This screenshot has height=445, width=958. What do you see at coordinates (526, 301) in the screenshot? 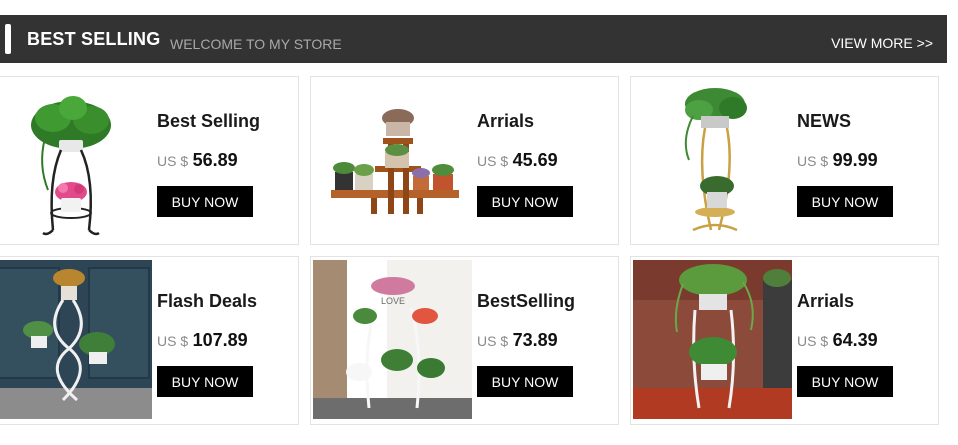
I see `product-name: BestSelling` at bounding box center [526, 301].